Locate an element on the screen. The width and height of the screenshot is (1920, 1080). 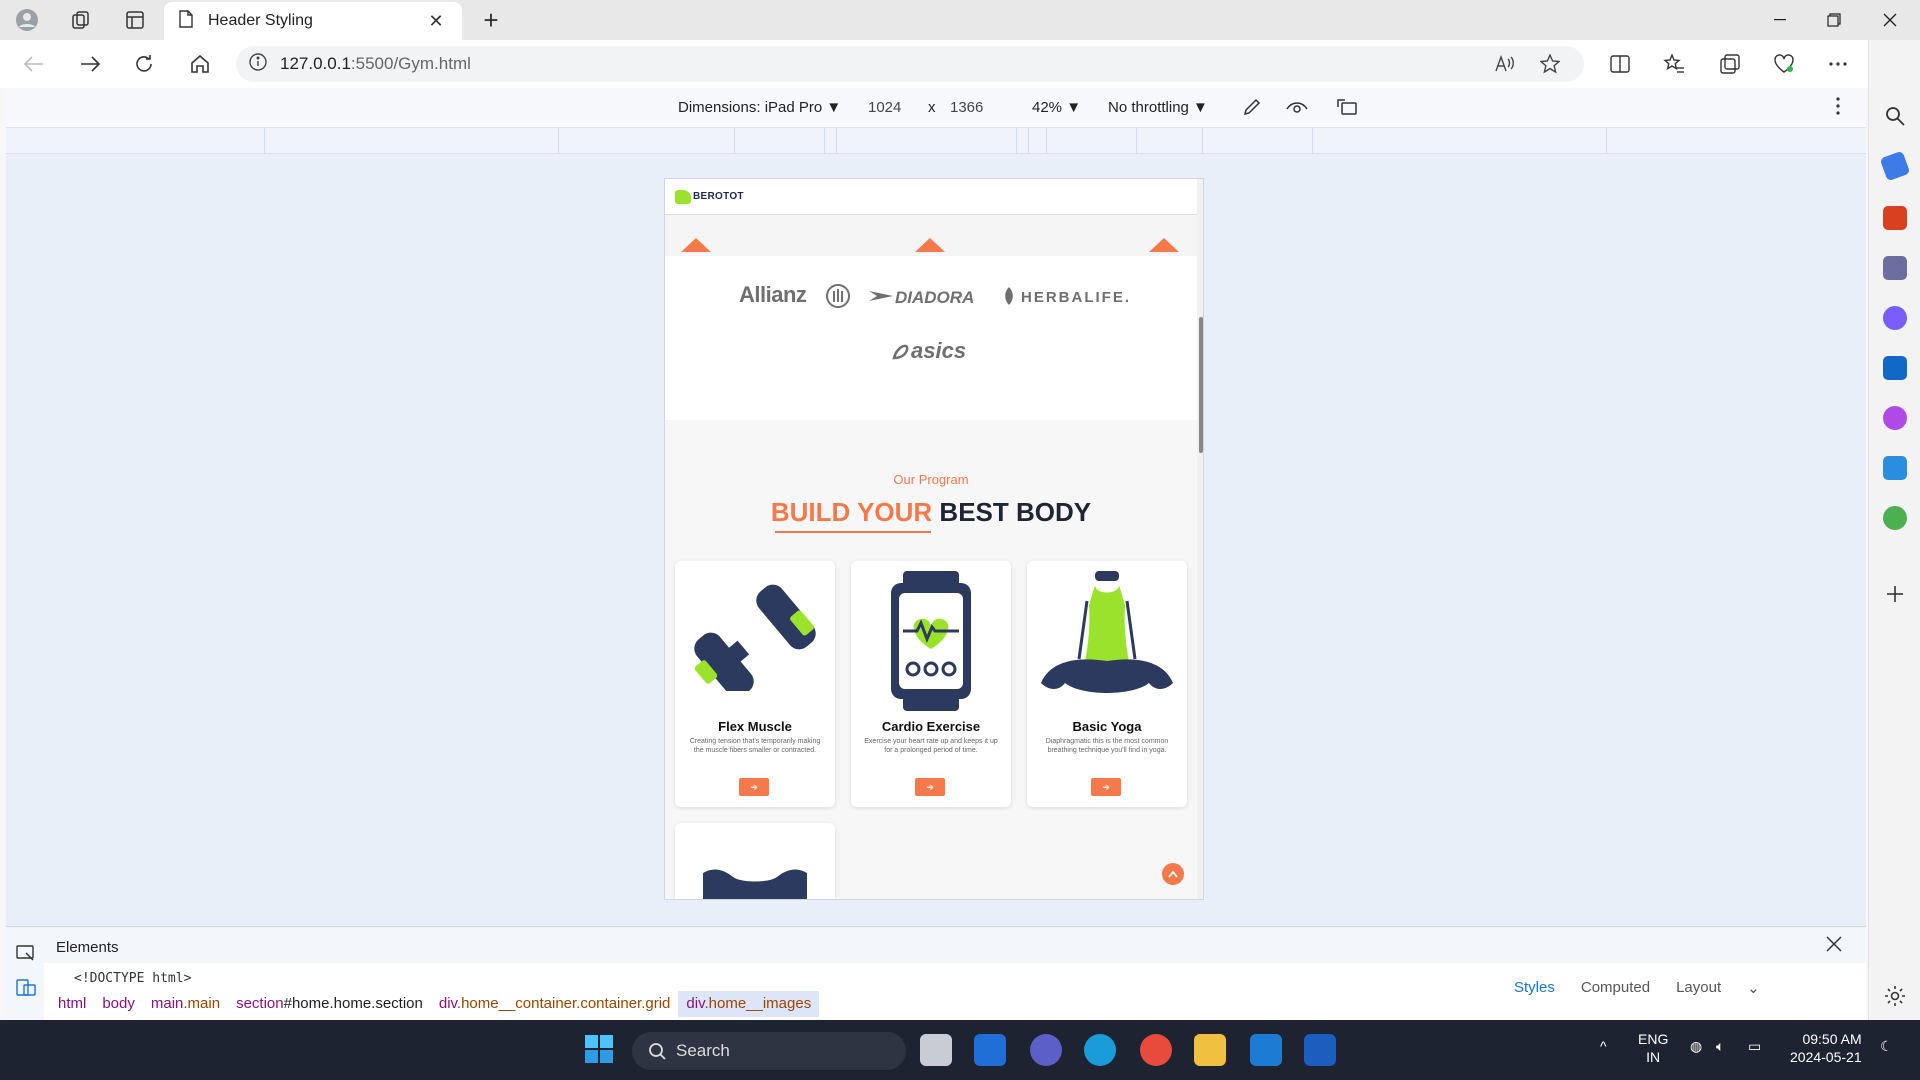
teams-icon is located at coordinates (1046, 1050).